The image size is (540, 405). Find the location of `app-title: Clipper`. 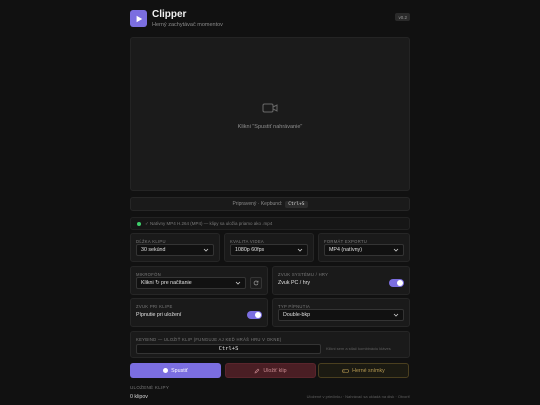

app-title: Clipper is located at coordinates (169, 14).